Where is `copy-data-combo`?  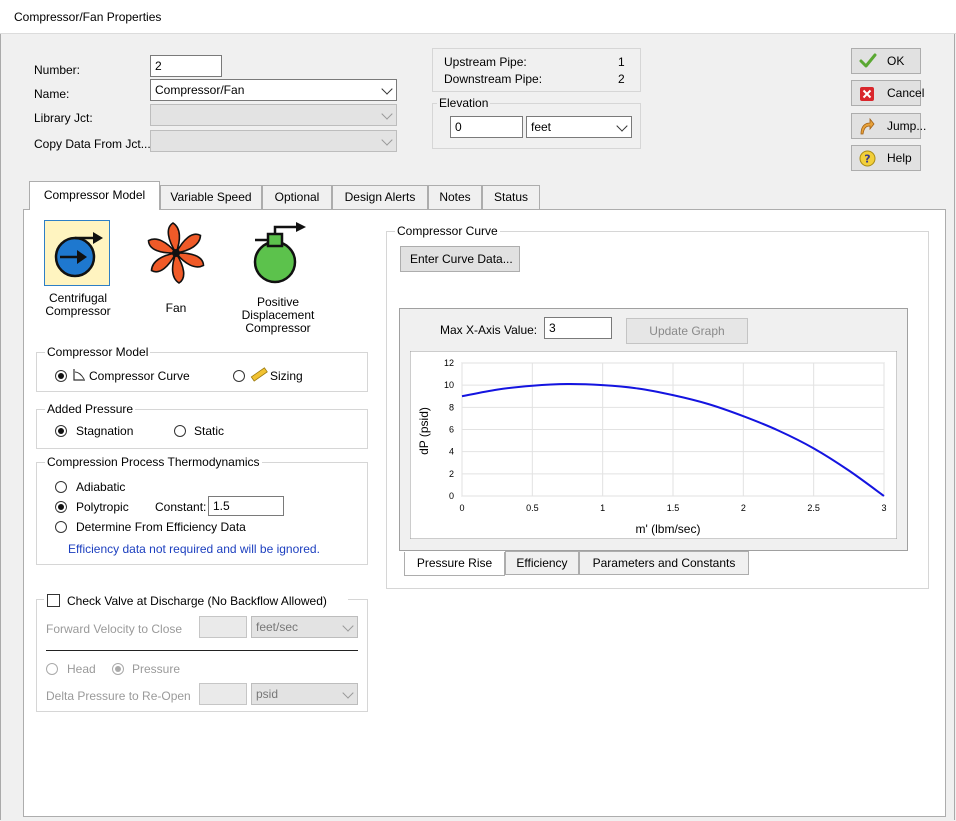 copy-data-combo is located at coordinates (273, 141).